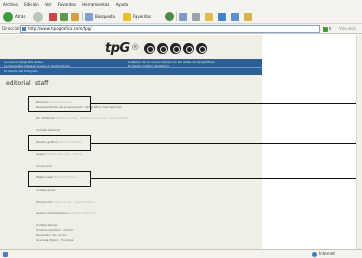 The image size is (362, 258). I want to click on go-arrow-icon, so click(325, 29).